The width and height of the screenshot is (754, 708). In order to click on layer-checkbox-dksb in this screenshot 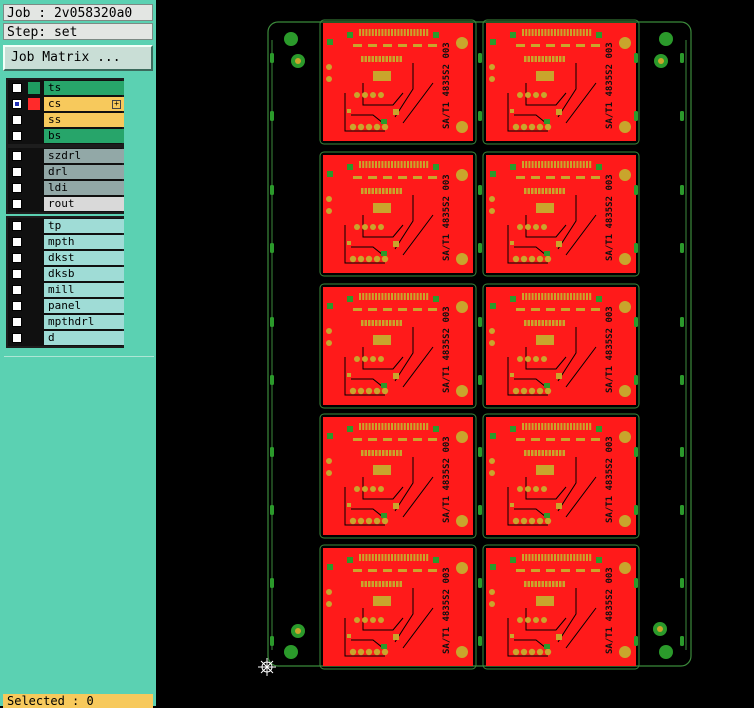, I will do `click(17, 274)`.